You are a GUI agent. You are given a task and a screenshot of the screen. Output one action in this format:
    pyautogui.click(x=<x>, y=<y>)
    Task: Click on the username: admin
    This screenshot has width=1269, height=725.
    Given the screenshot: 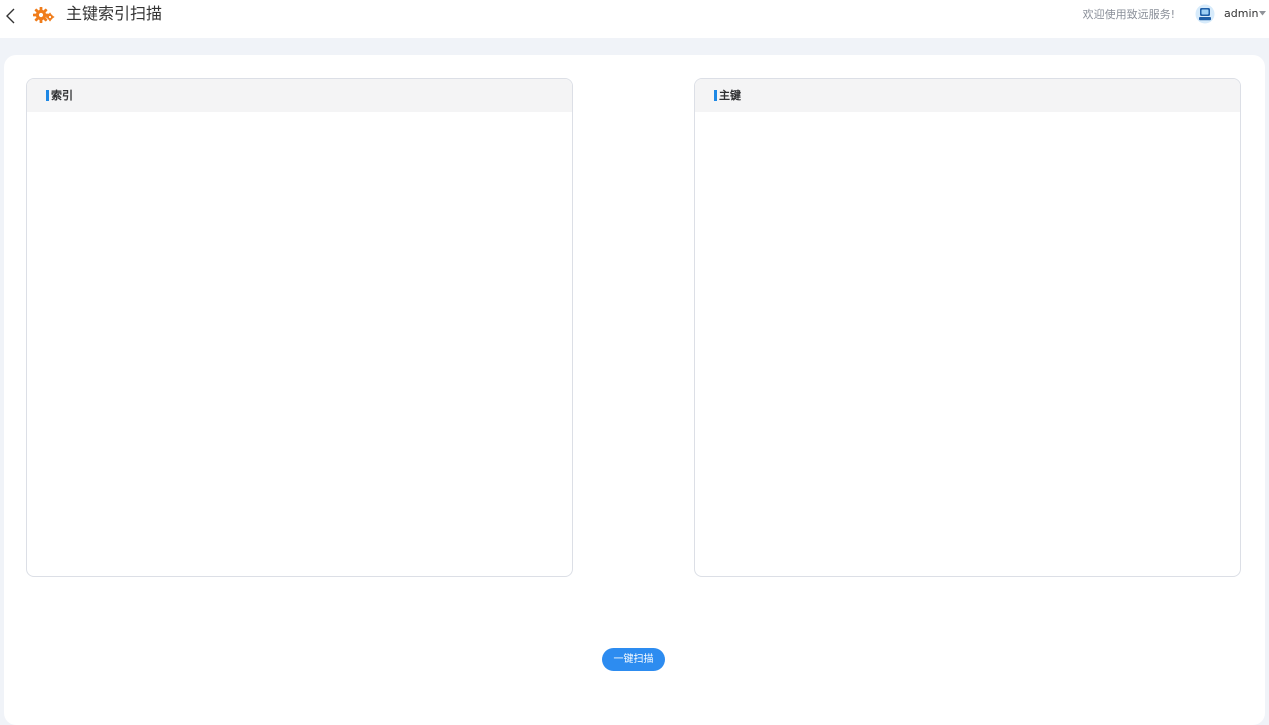 What is the action you would take?
    pyautogui.click(x=1241, y=14)
    